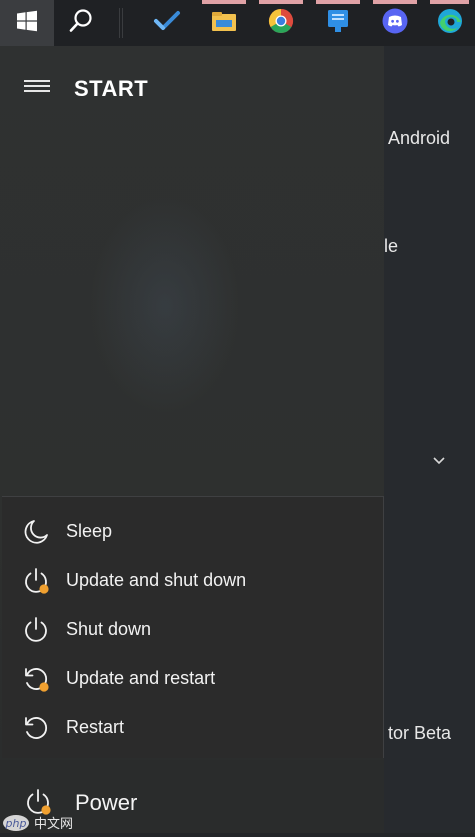  Describe the element at coordinates (36, 532) in the screenshot. I see `moon-icon` at that location.